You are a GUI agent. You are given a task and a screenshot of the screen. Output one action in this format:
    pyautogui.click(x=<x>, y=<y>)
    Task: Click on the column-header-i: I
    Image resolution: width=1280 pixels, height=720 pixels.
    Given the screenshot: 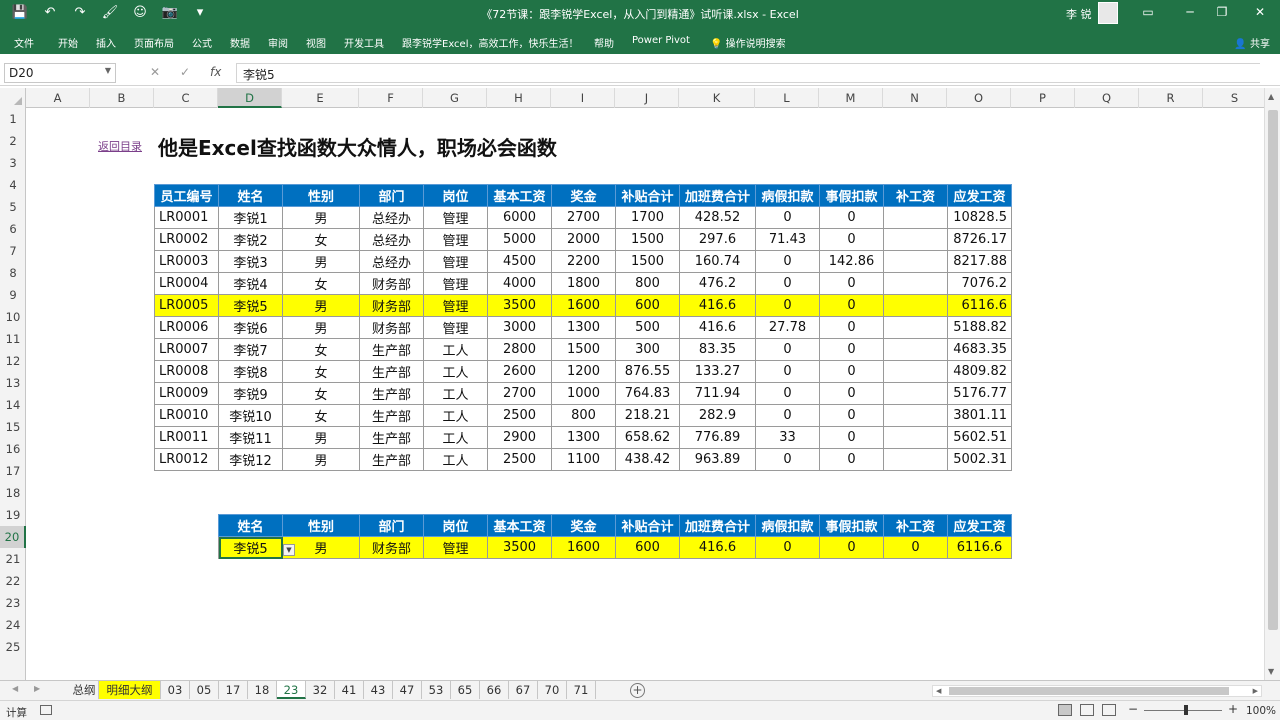 What is the action you would take?
    pyautogui.click(x=583, y=98)
    